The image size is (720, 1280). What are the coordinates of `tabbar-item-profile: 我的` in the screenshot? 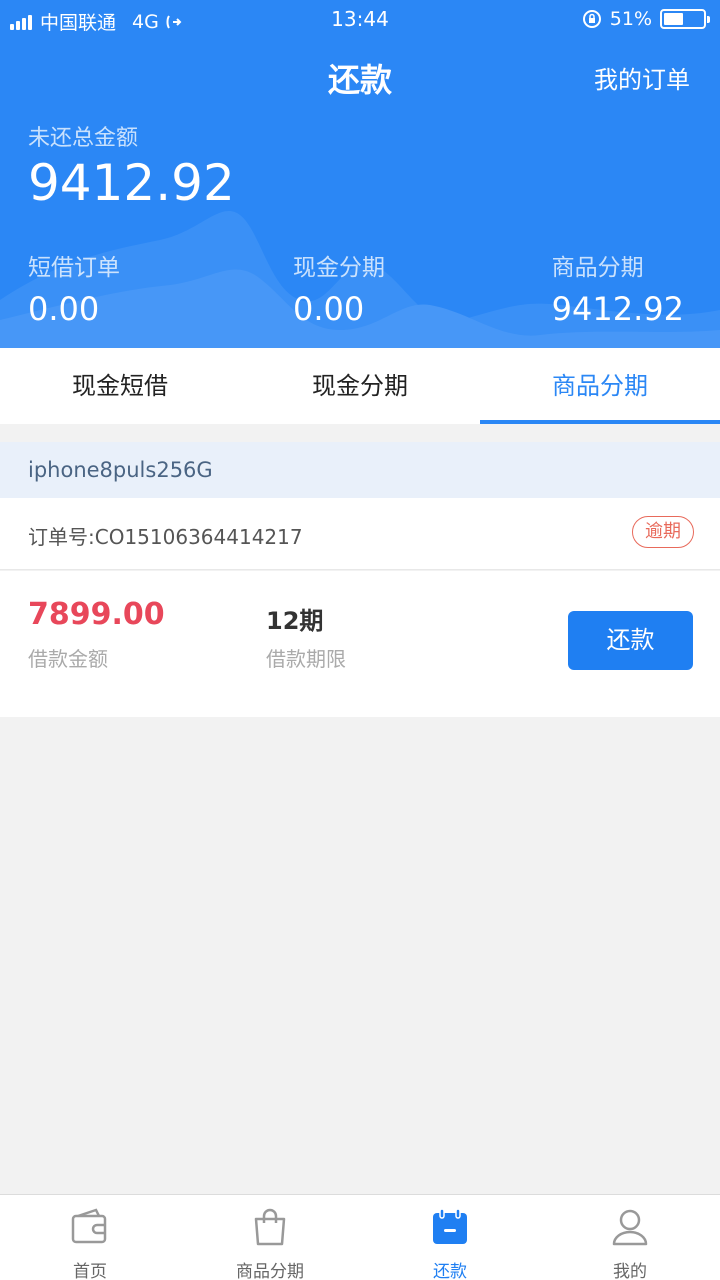 It's located at (630, 1237).